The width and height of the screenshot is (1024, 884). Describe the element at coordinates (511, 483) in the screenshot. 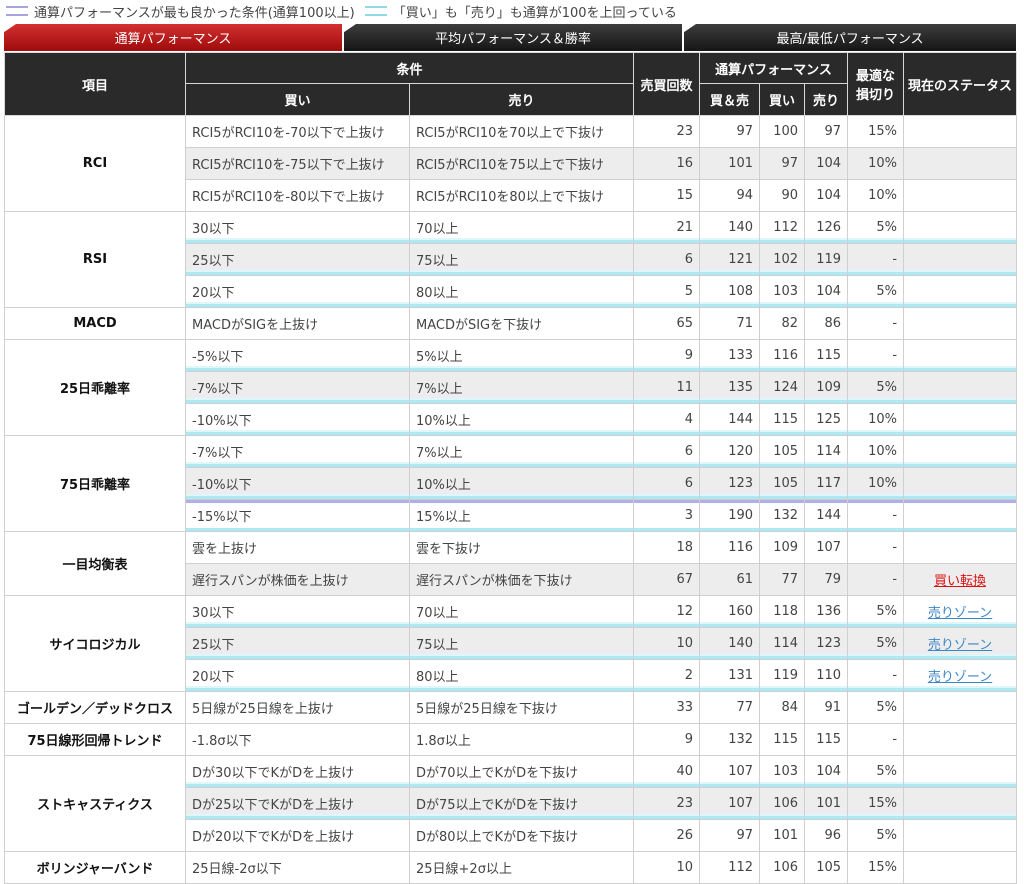

I see `table-row: 75日乖離率 -7%以下 7%以上 6 120 105 114 10%` at that location.